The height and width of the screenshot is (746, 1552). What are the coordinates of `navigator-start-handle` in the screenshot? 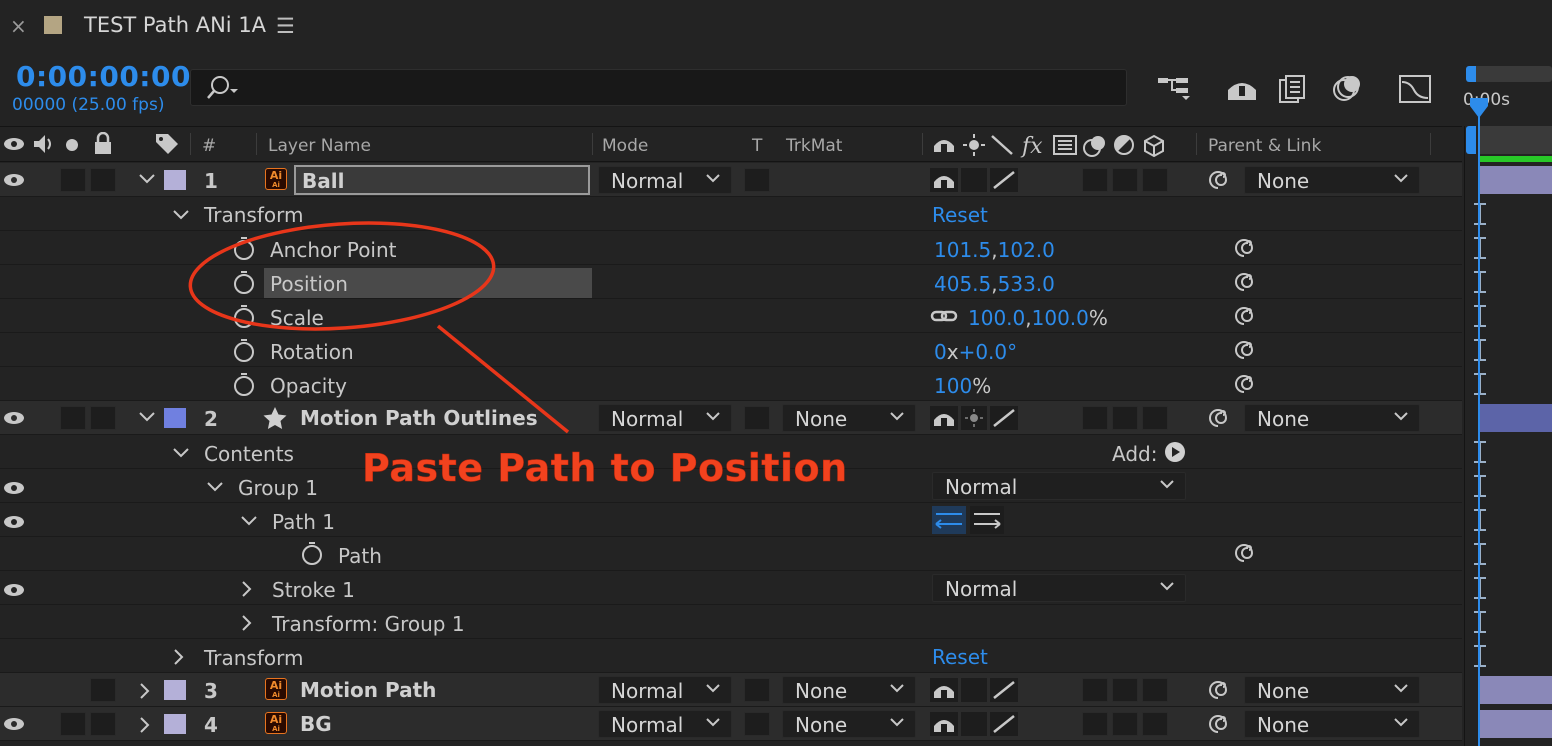 It's located at (1471, 140).